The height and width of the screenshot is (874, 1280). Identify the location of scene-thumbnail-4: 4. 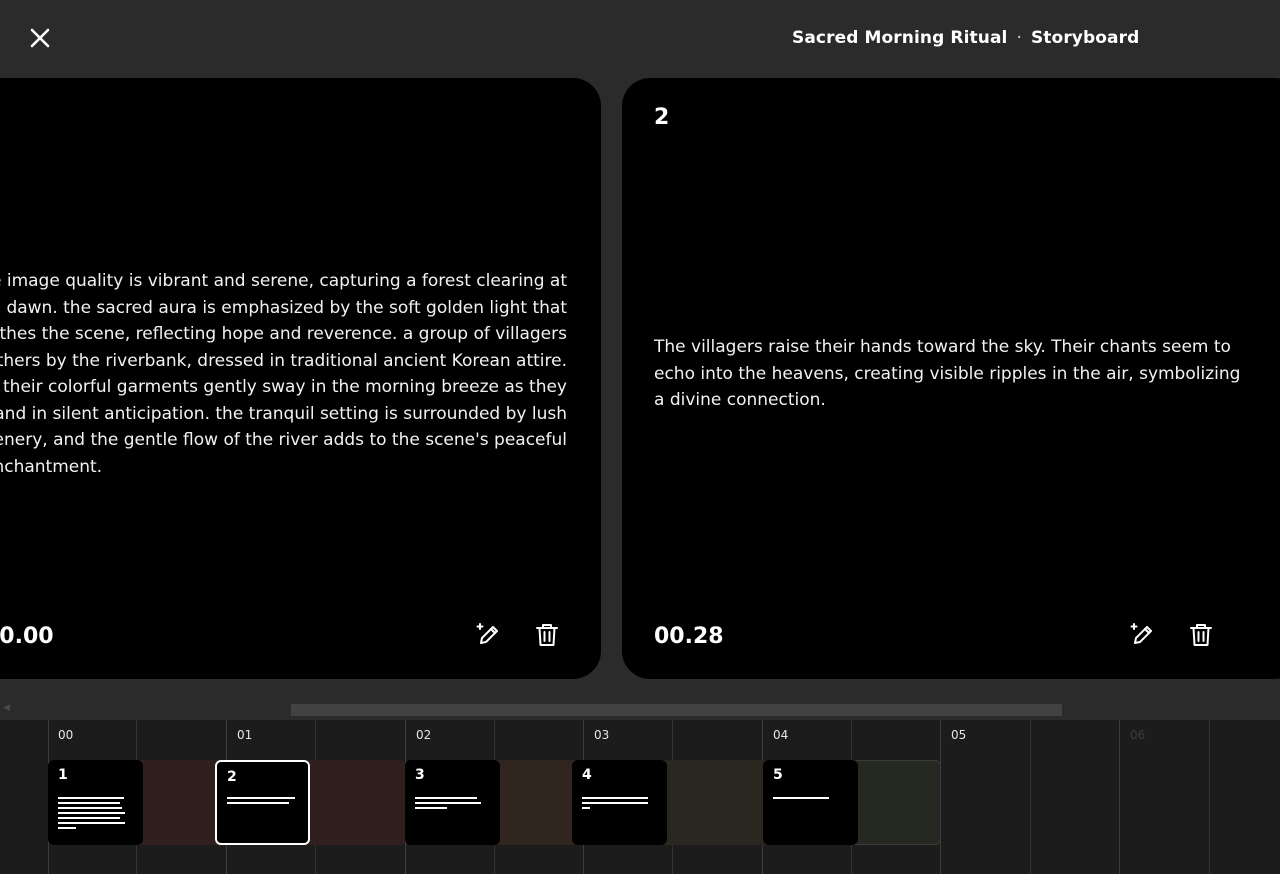
(619, 802).